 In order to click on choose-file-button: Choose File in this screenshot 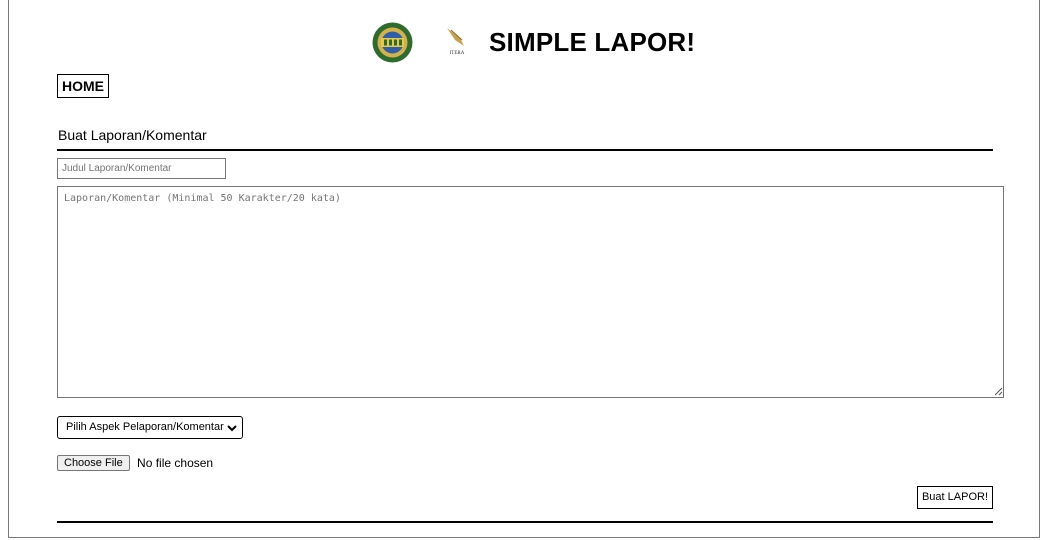, I will do `click(93, 463)`.